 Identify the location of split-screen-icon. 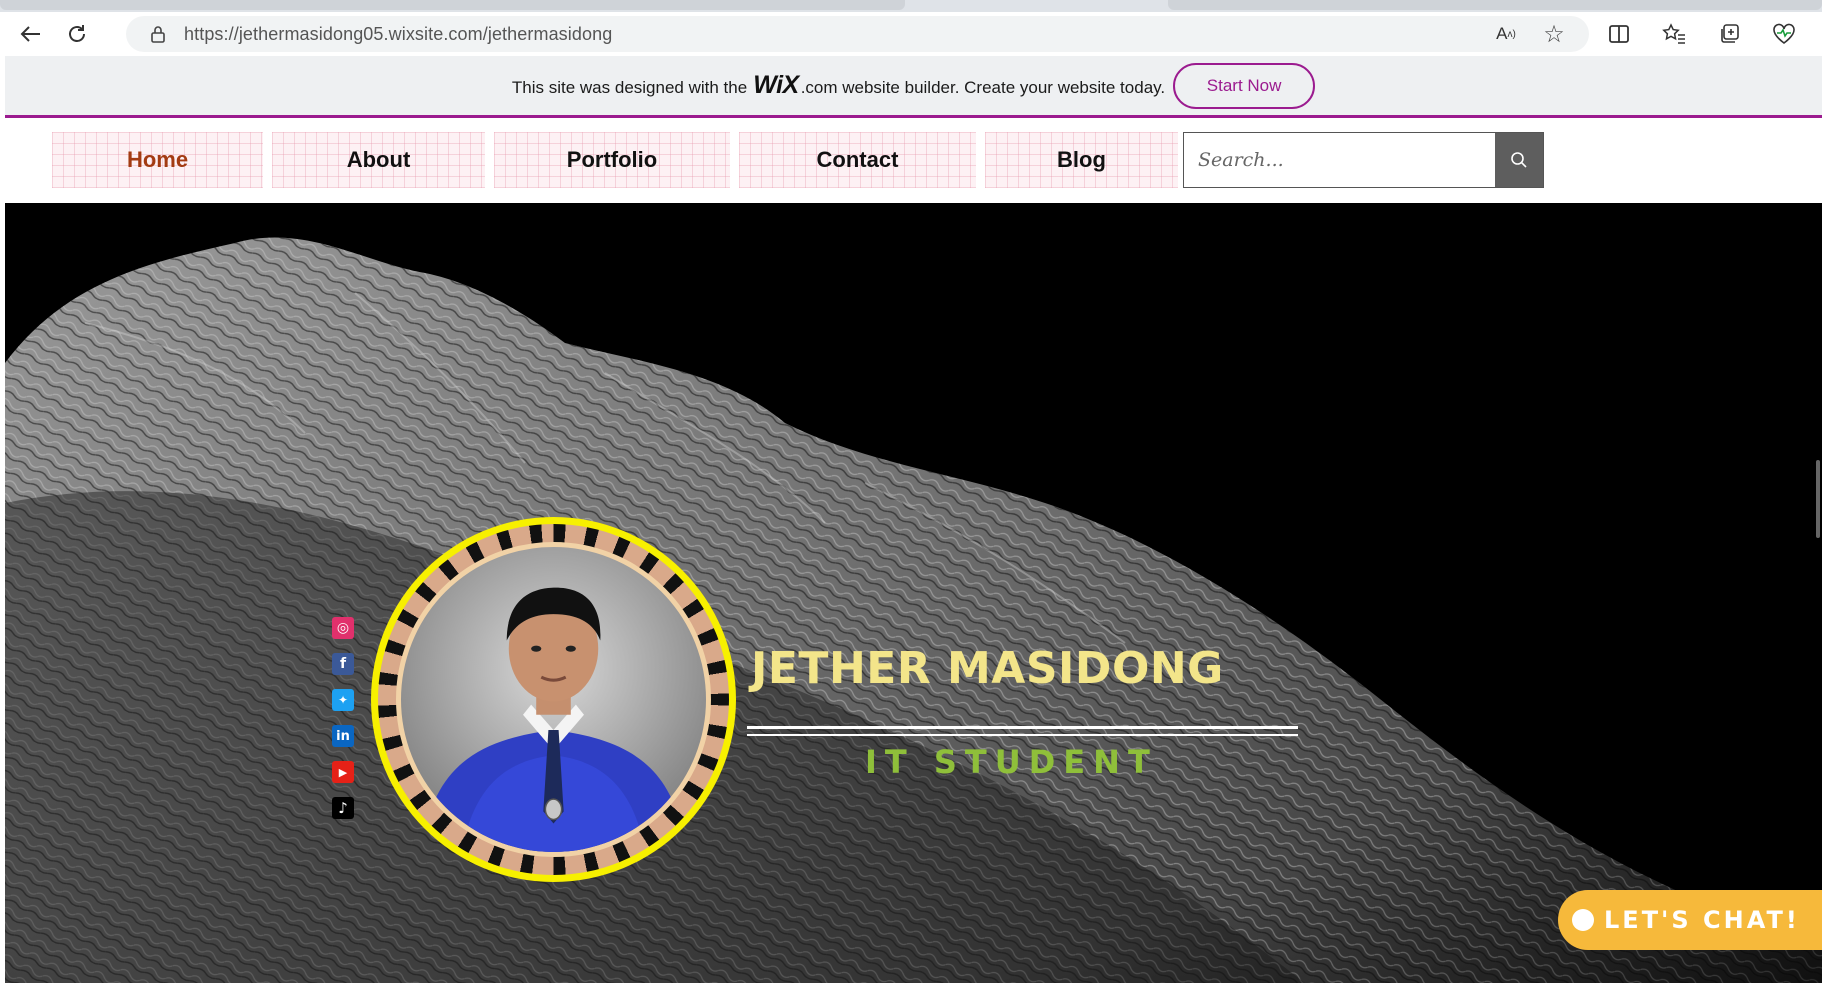
(1619, 34).